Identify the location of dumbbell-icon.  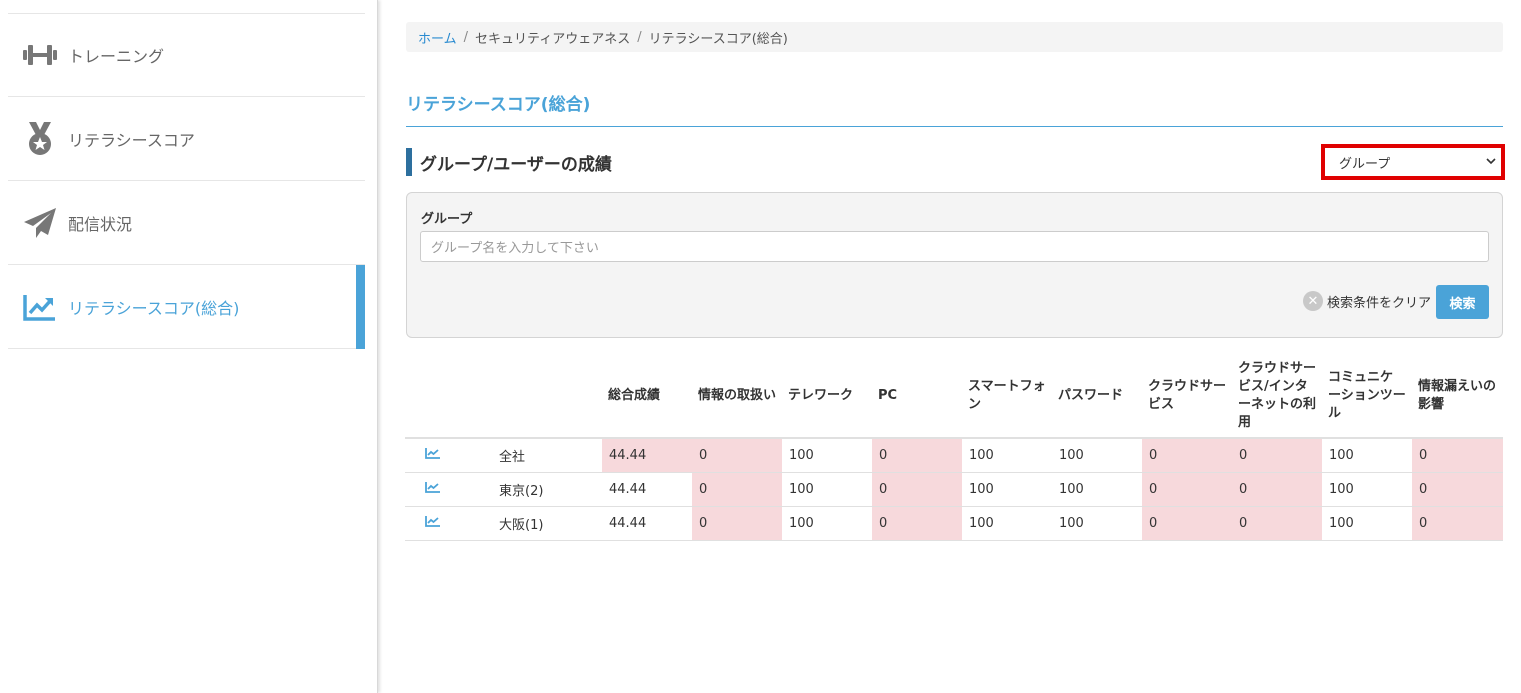
(40, 55).